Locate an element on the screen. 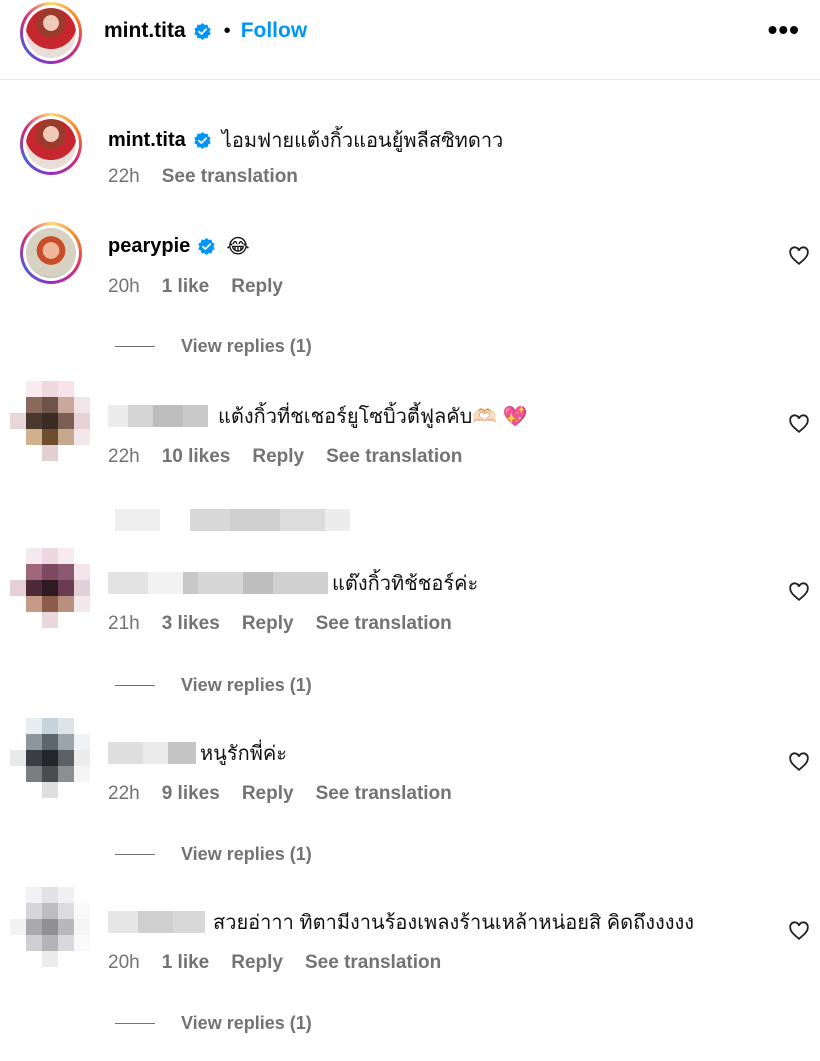  caption-time: 22h is located at coordinates (124, 176).